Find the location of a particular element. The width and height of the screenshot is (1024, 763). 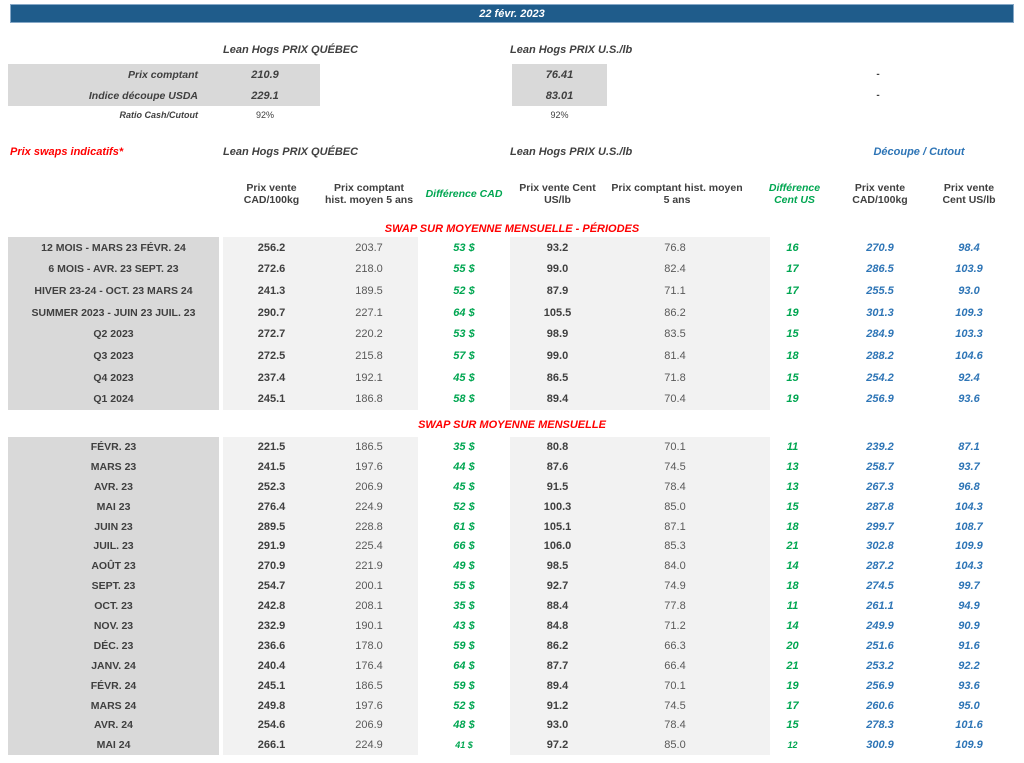

prix-comptant-hist-us-value: 71.1 is located at coordinates (687, 291).